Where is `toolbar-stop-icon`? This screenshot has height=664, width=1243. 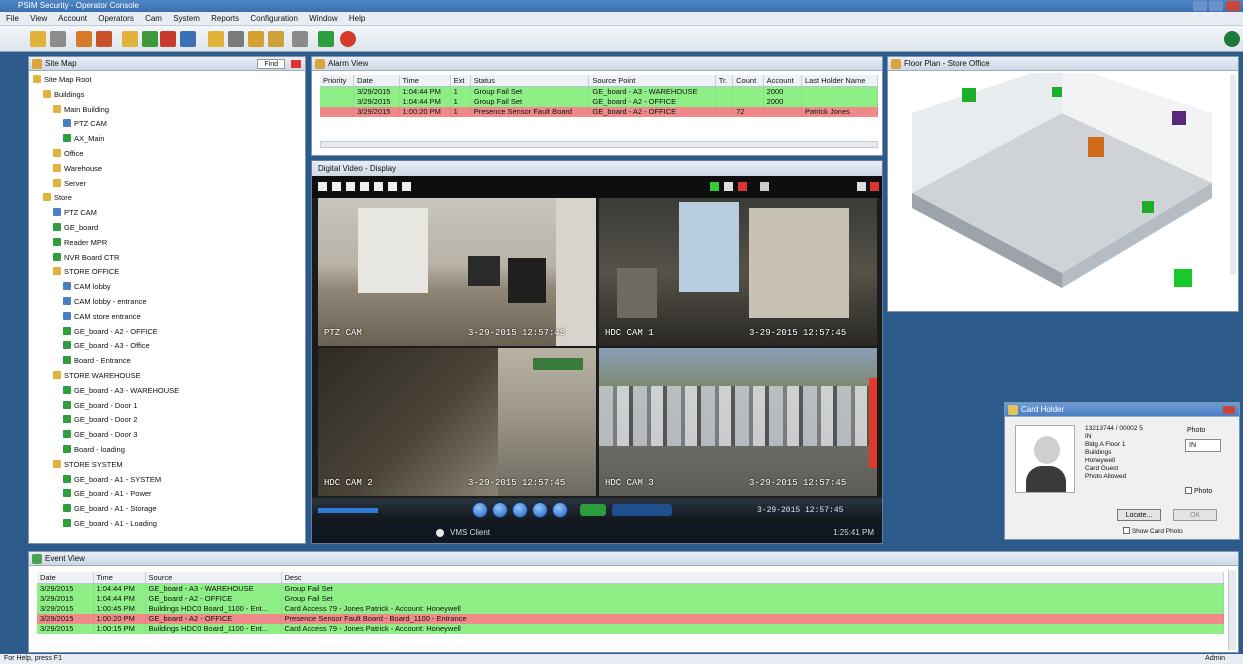 toolbar-stop-icon is located at coordinates (348, 39).